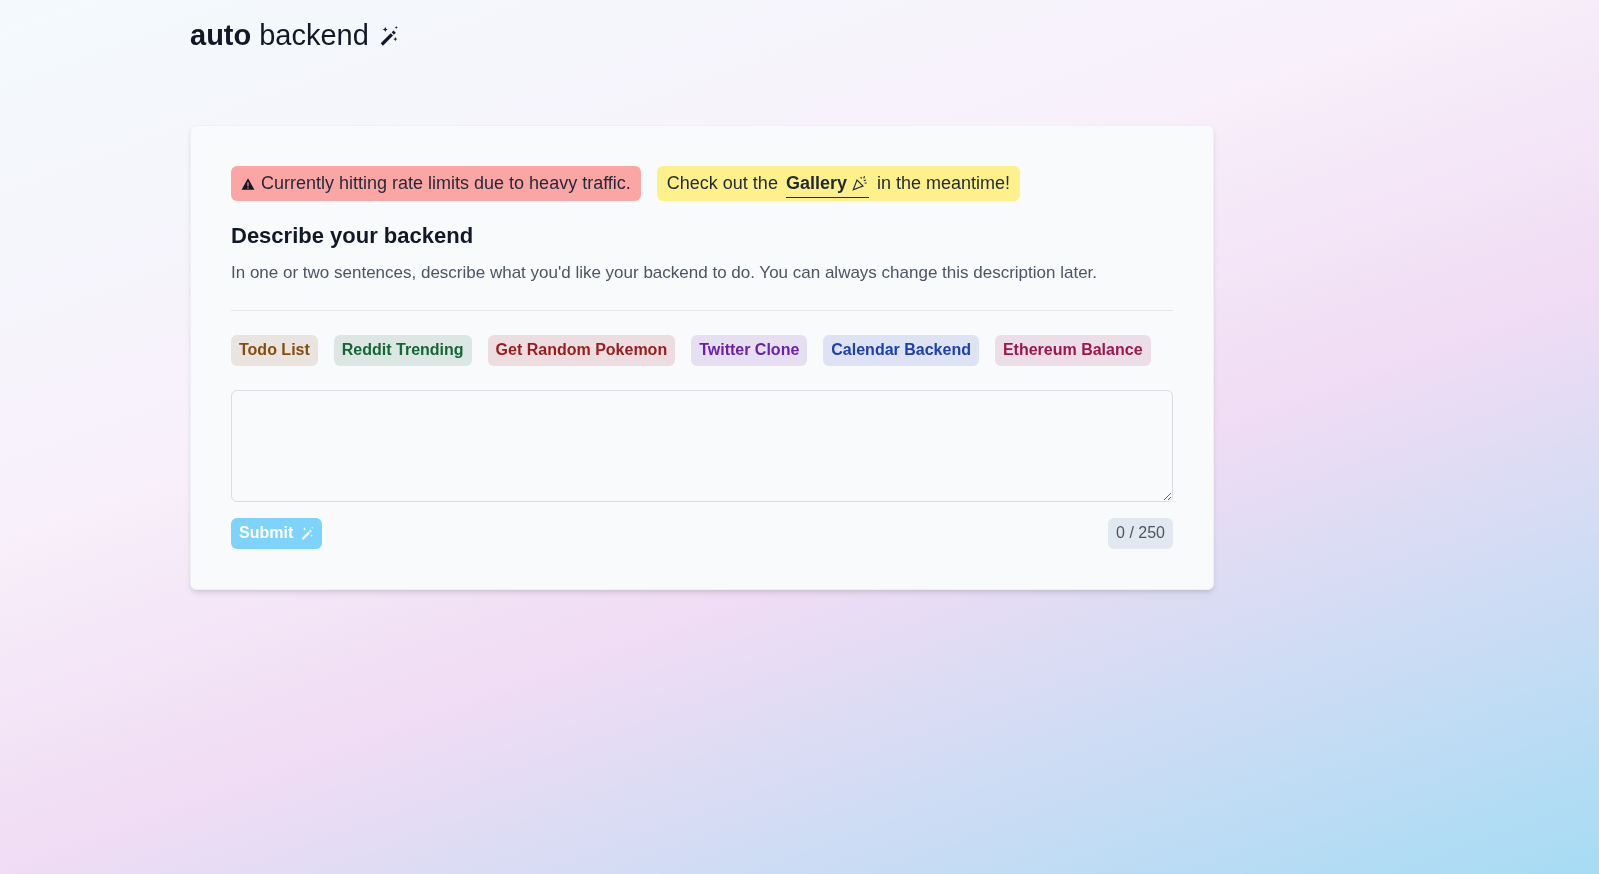 The width and height of the screenshot is (1599, 874). Describe the element at coordinates (749, 350) in the screenshot. I see `example-chip: Twitter Clone` at that location.